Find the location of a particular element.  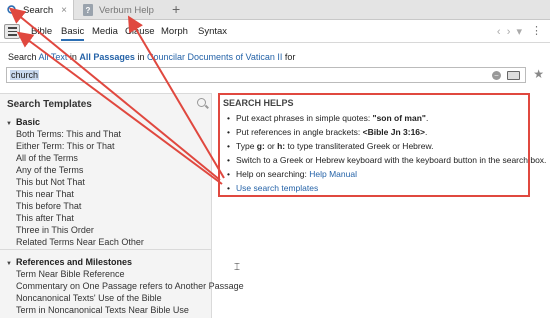

helps-title: SEARCH HELPS is located at coordinates (258, 103).